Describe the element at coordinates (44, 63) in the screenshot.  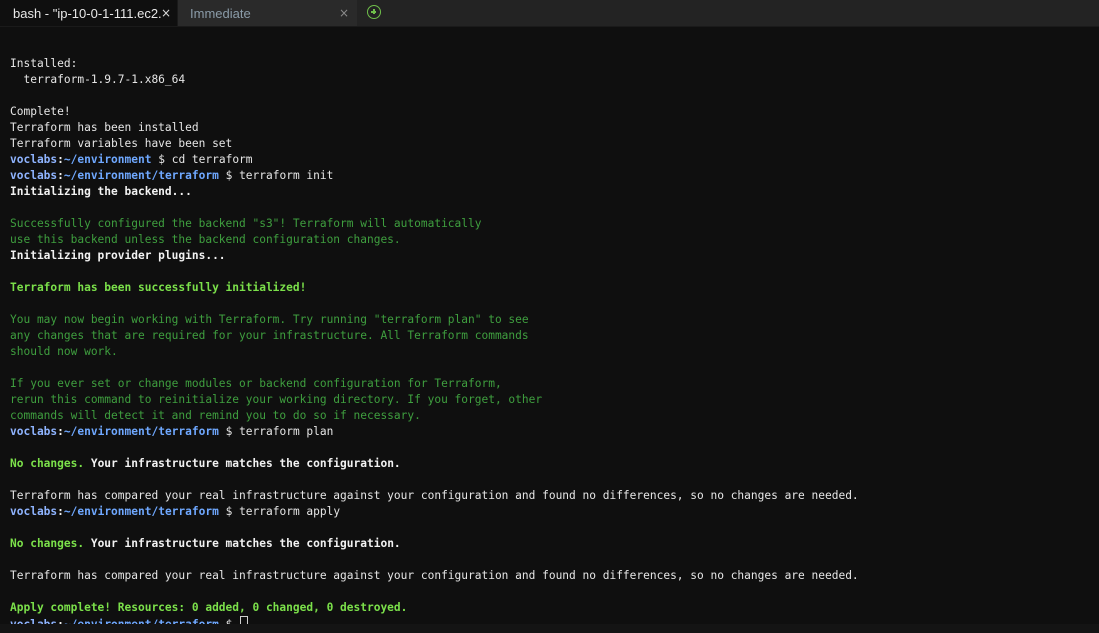
I see `terminal-line: Installed:` at that location.